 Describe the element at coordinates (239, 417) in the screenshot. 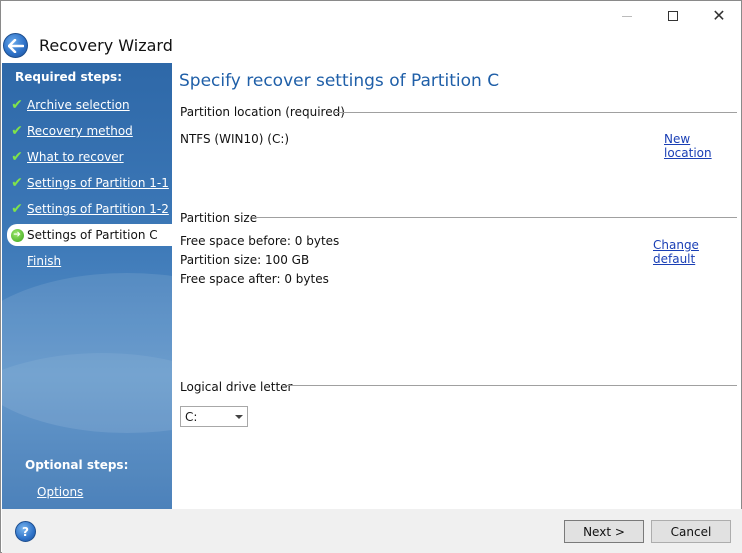

I see `dropdown-arrow-icon` at that location.